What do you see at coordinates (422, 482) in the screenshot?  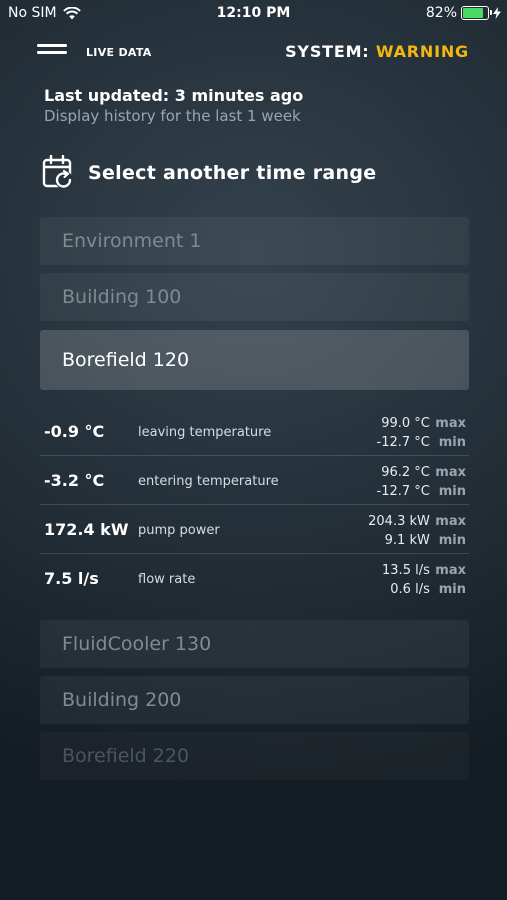 I see `metric-range: 96.2 °C max -12.7 °C min` at bounding box center [422, 482].